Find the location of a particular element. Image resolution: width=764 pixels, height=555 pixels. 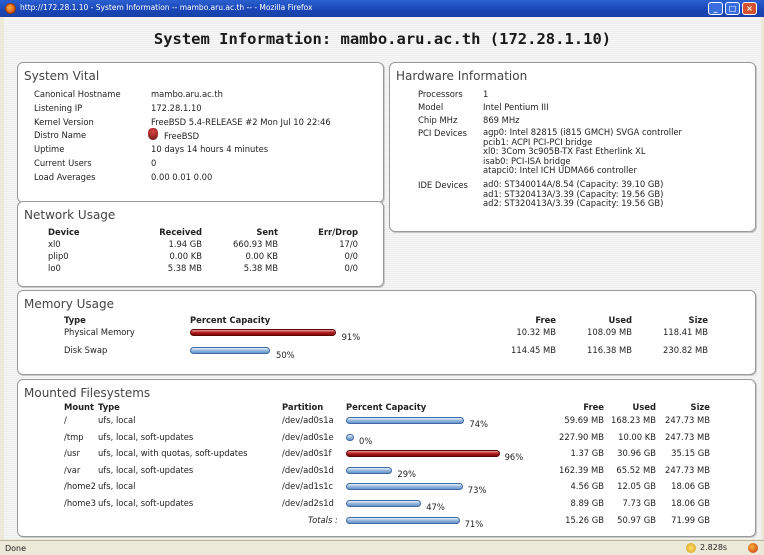

speed-icon is located at coordinates (691, 548).